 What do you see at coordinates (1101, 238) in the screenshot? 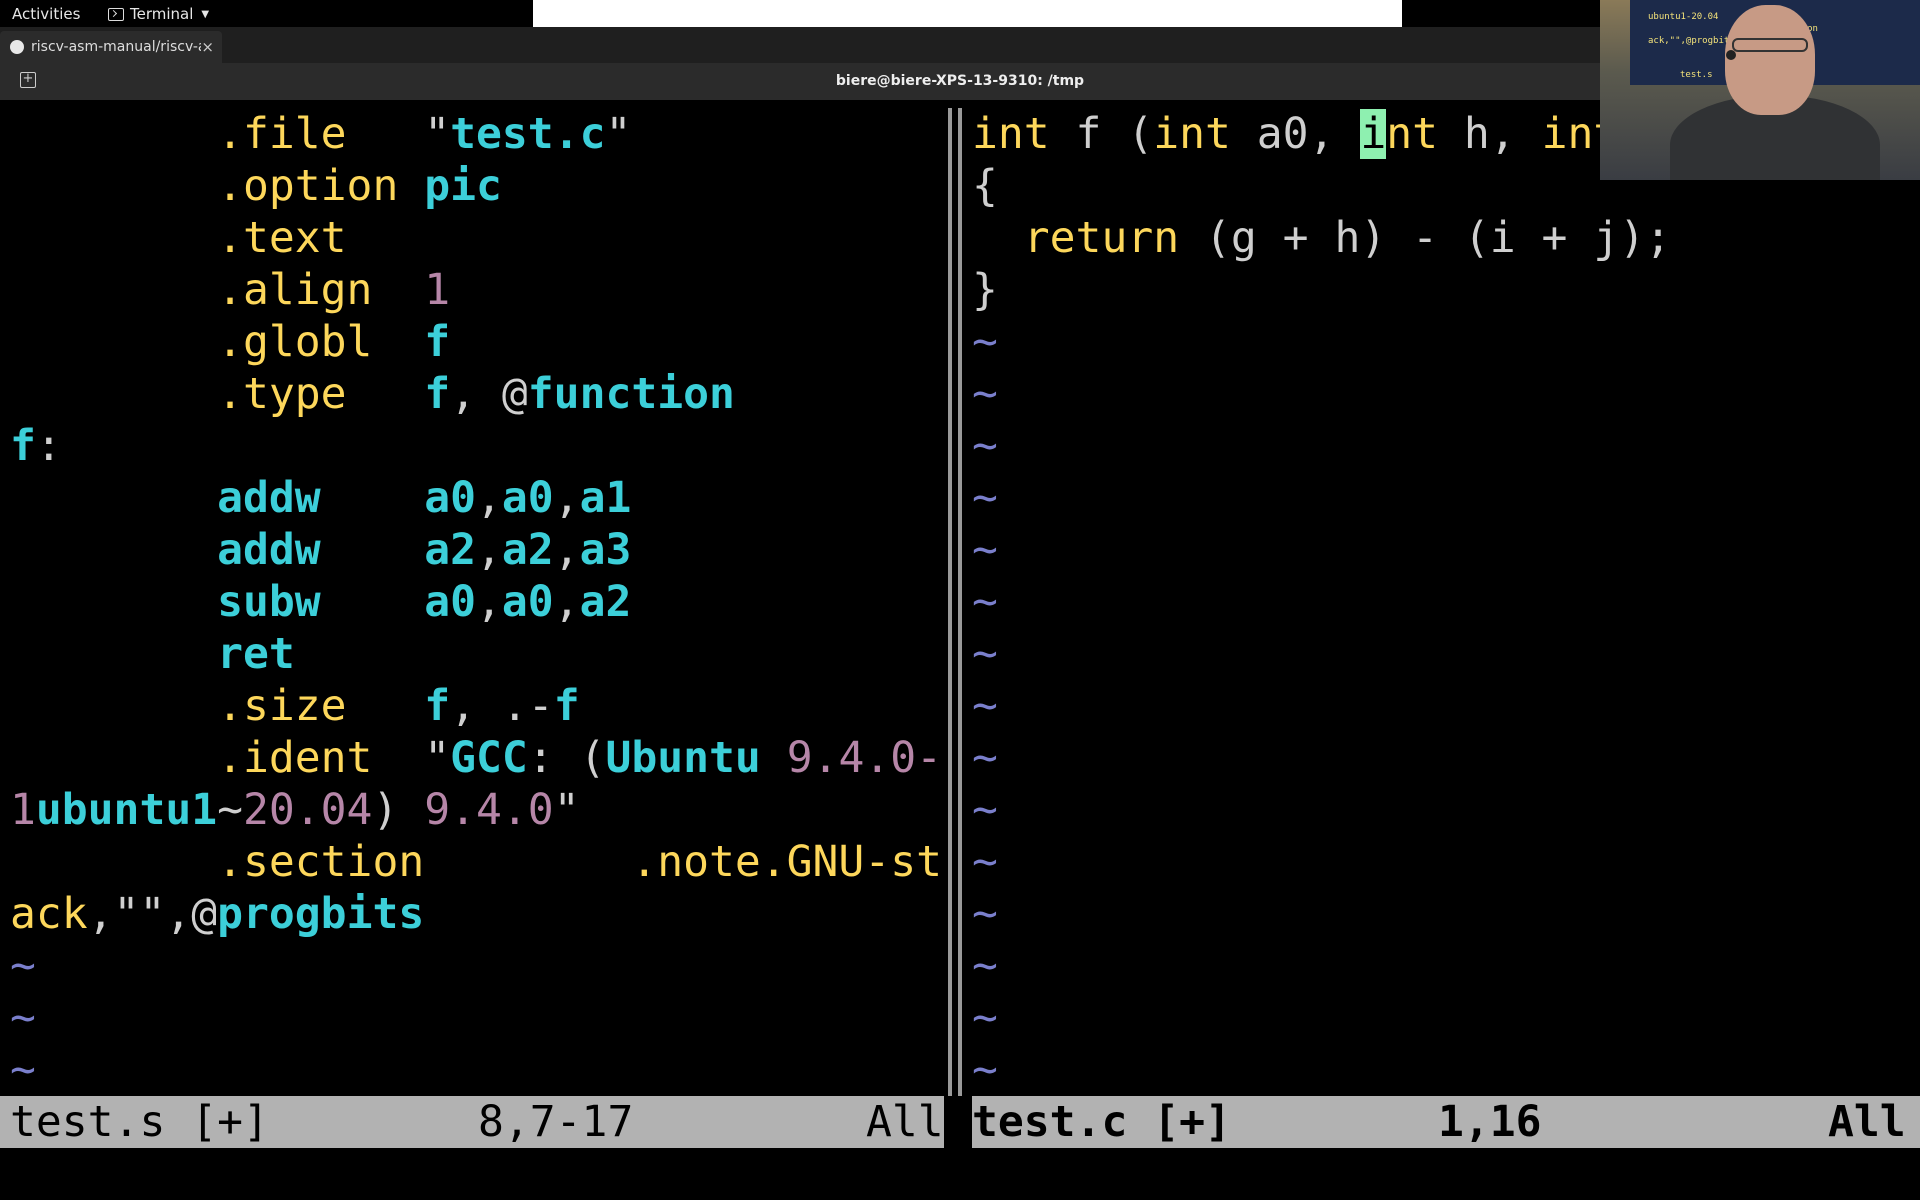
I see `code-token: return` at bounding box center [1101, 238].